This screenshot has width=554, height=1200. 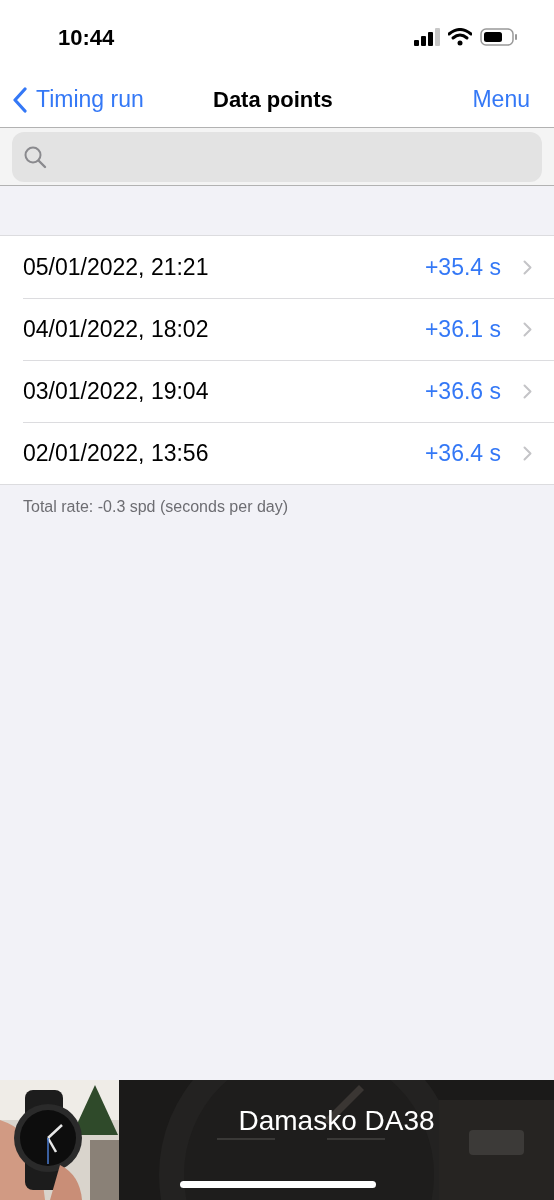 I want to click on row-date: 03/01/2022, 19:04, so click(x=116, y=392).